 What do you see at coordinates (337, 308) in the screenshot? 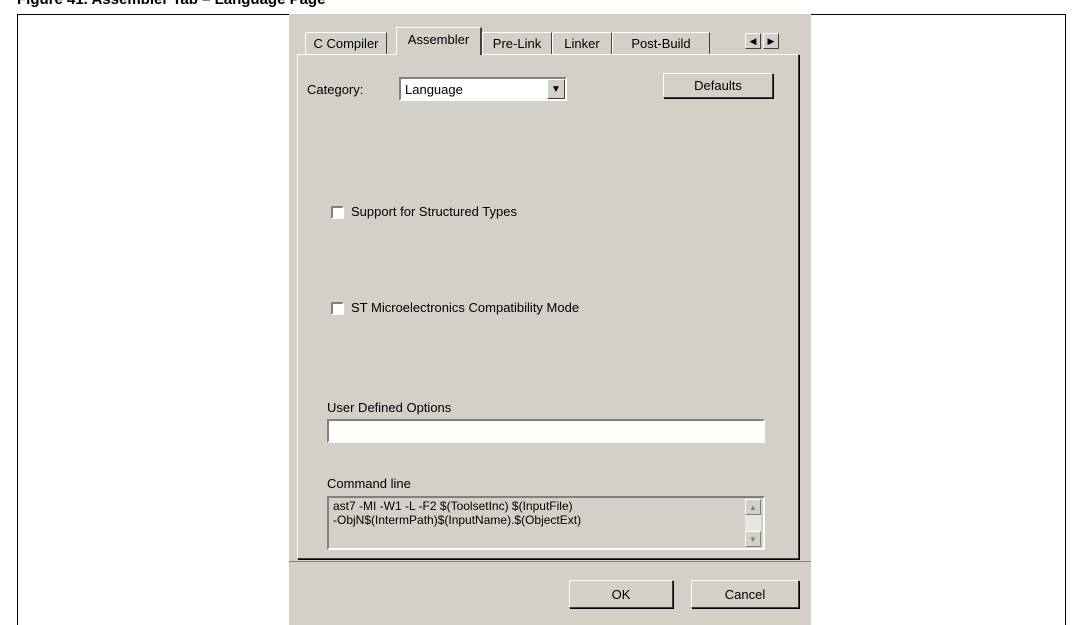
I see `st-compat-checkbox` at bounding box center [337, 308].